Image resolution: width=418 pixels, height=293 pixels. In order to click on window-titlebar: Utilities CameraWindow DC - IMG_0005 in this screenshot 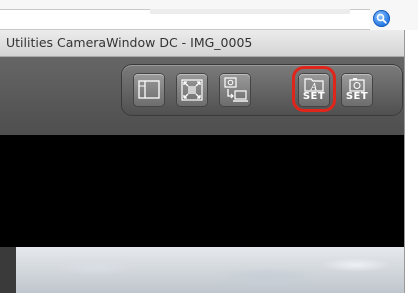, I will do `click(202, 43)`.